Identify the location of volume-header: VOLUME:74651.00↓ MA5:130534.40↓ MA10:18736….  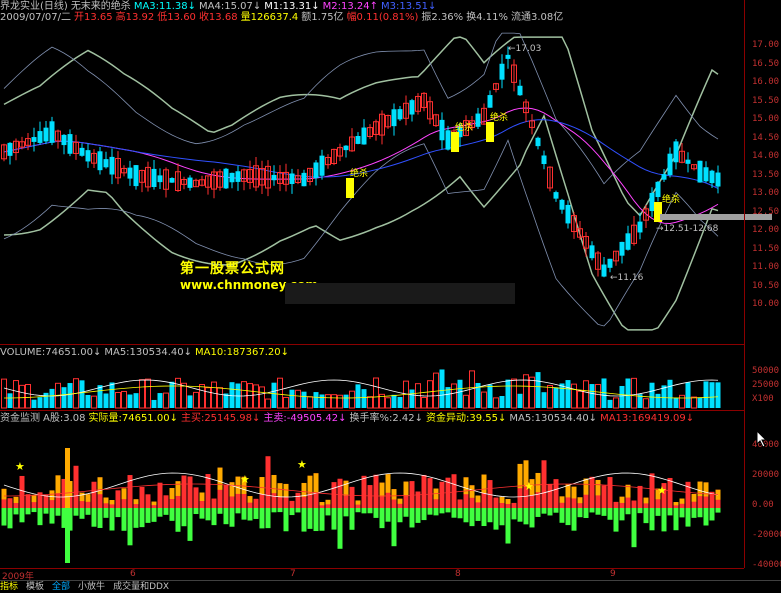
(146, 352).